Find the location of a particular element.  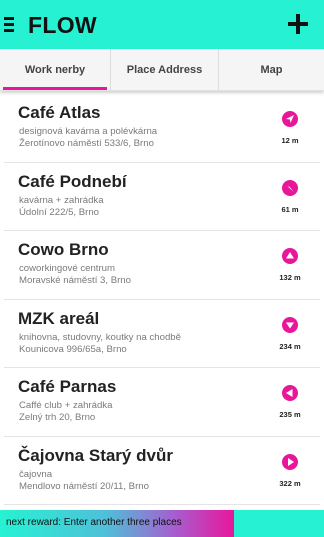

reward-banner: next reward: Enter another three places is located at coordinates (117, 523).